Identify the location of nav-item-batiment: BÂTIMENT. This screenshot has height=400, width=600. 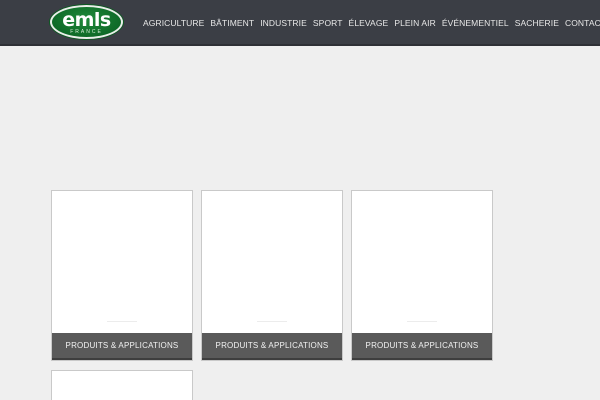
(232, 23).